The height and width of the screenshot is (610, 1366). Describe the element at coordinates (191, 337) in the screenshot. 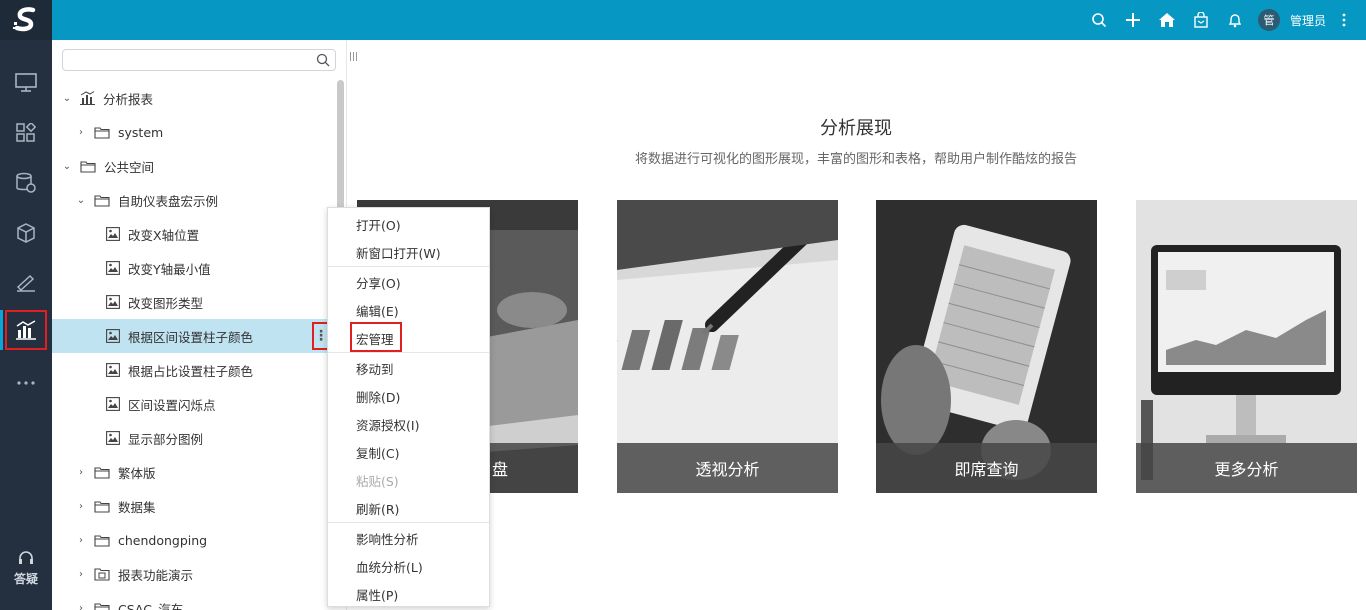

I see `tree-node-label: 根据区间设置柱子颜色` at that location.